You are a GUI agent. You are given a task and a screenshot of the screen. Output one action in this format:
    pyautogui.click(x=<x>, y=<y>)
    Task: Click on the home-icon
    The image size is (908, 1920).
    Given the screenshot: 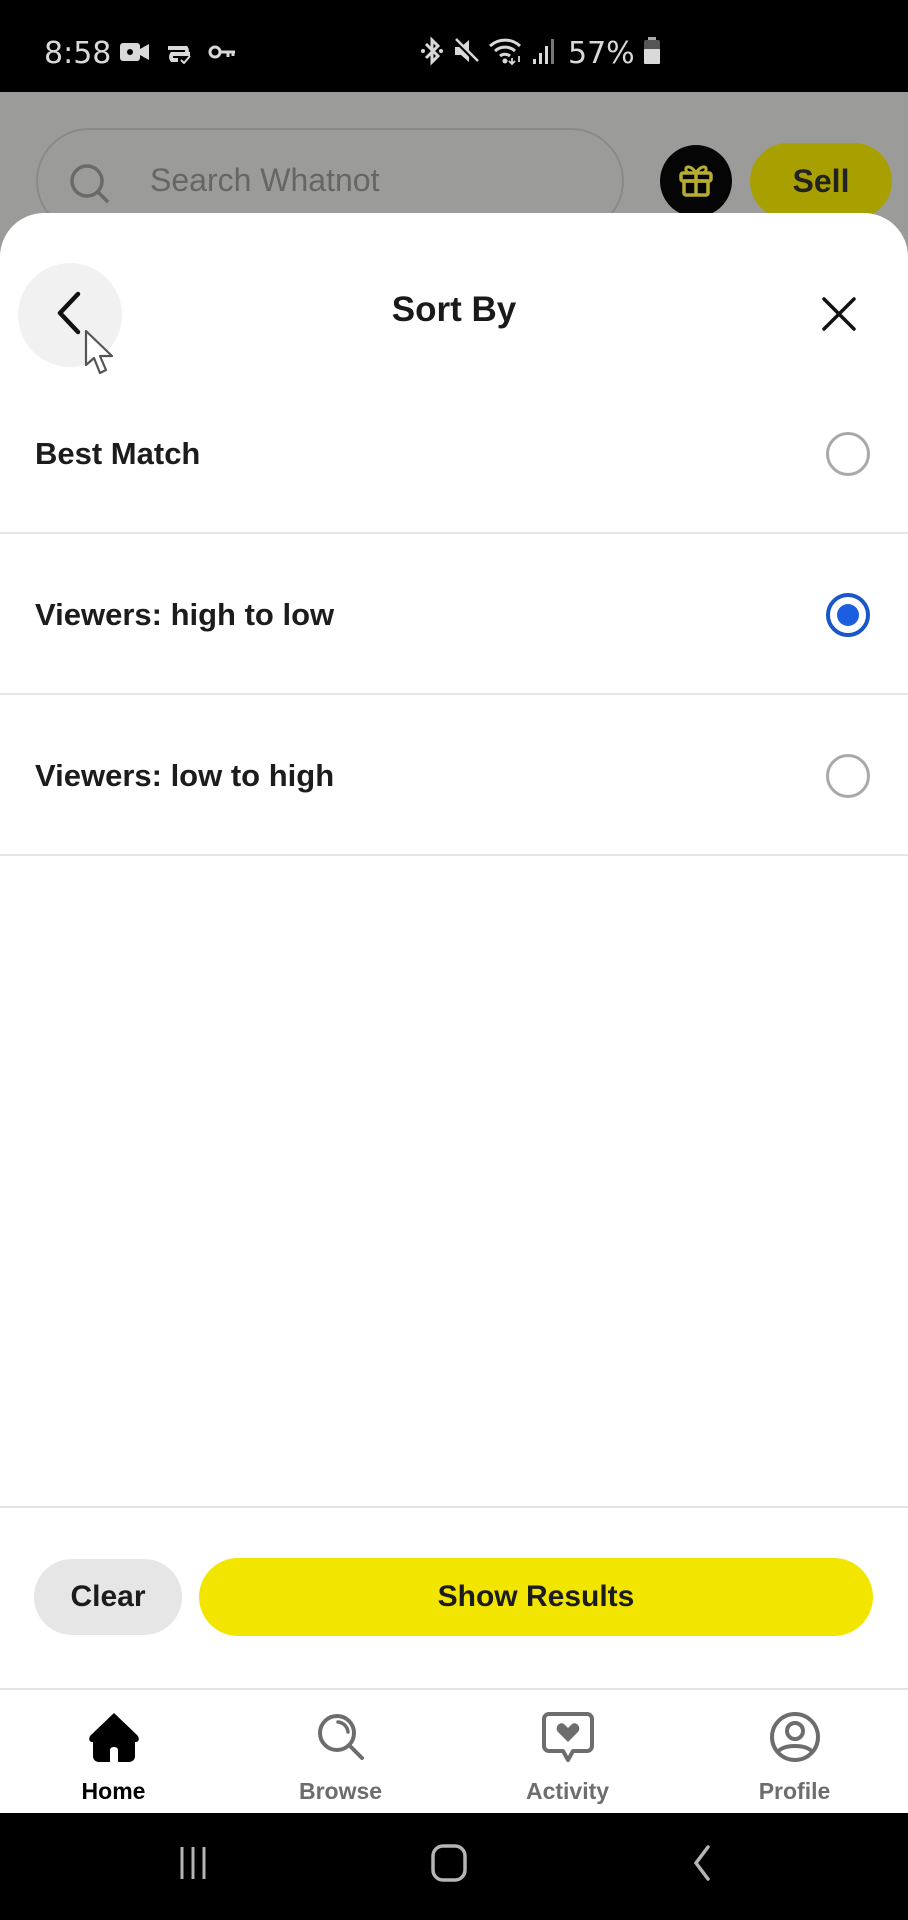 What is the action you would take?
    pyautogui.click(x=114, y=1739)
    